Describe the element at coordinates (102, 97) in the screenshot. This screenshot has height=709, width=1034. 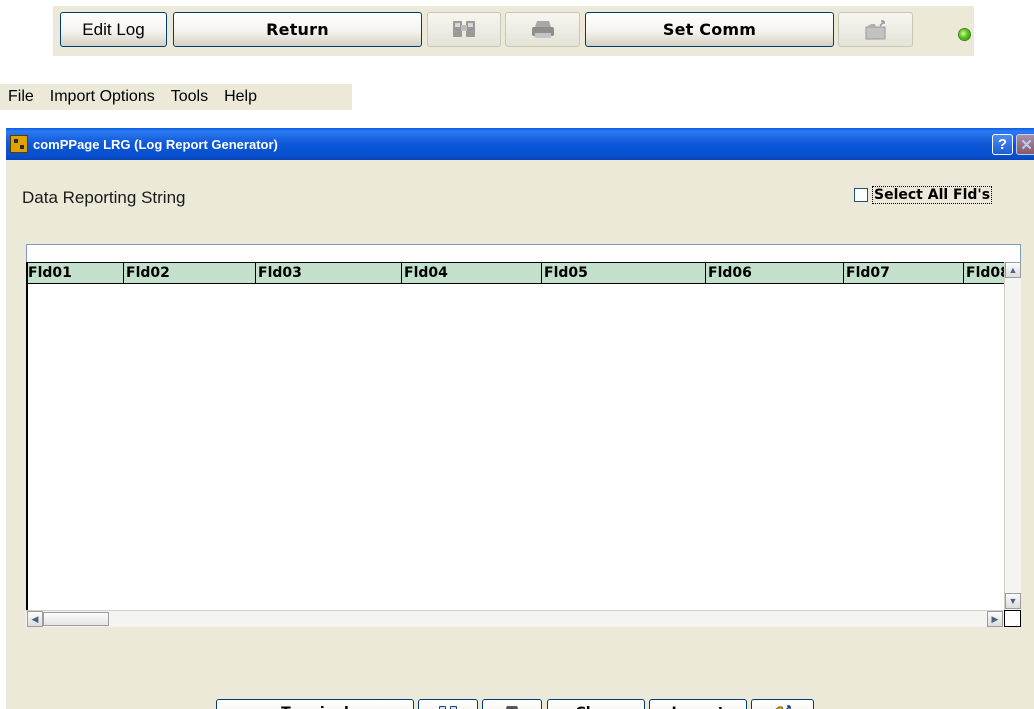
I see `menu-import-options: Import Options` at that location.